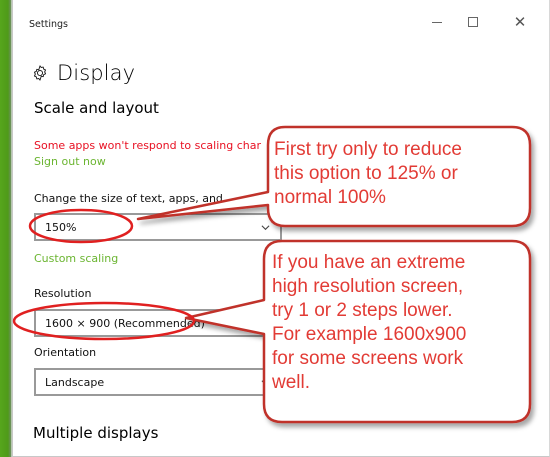  What do you see at coordinates (40, 73) in the screenshot?
I see `gear-icon` at bounding box center [40, 73].